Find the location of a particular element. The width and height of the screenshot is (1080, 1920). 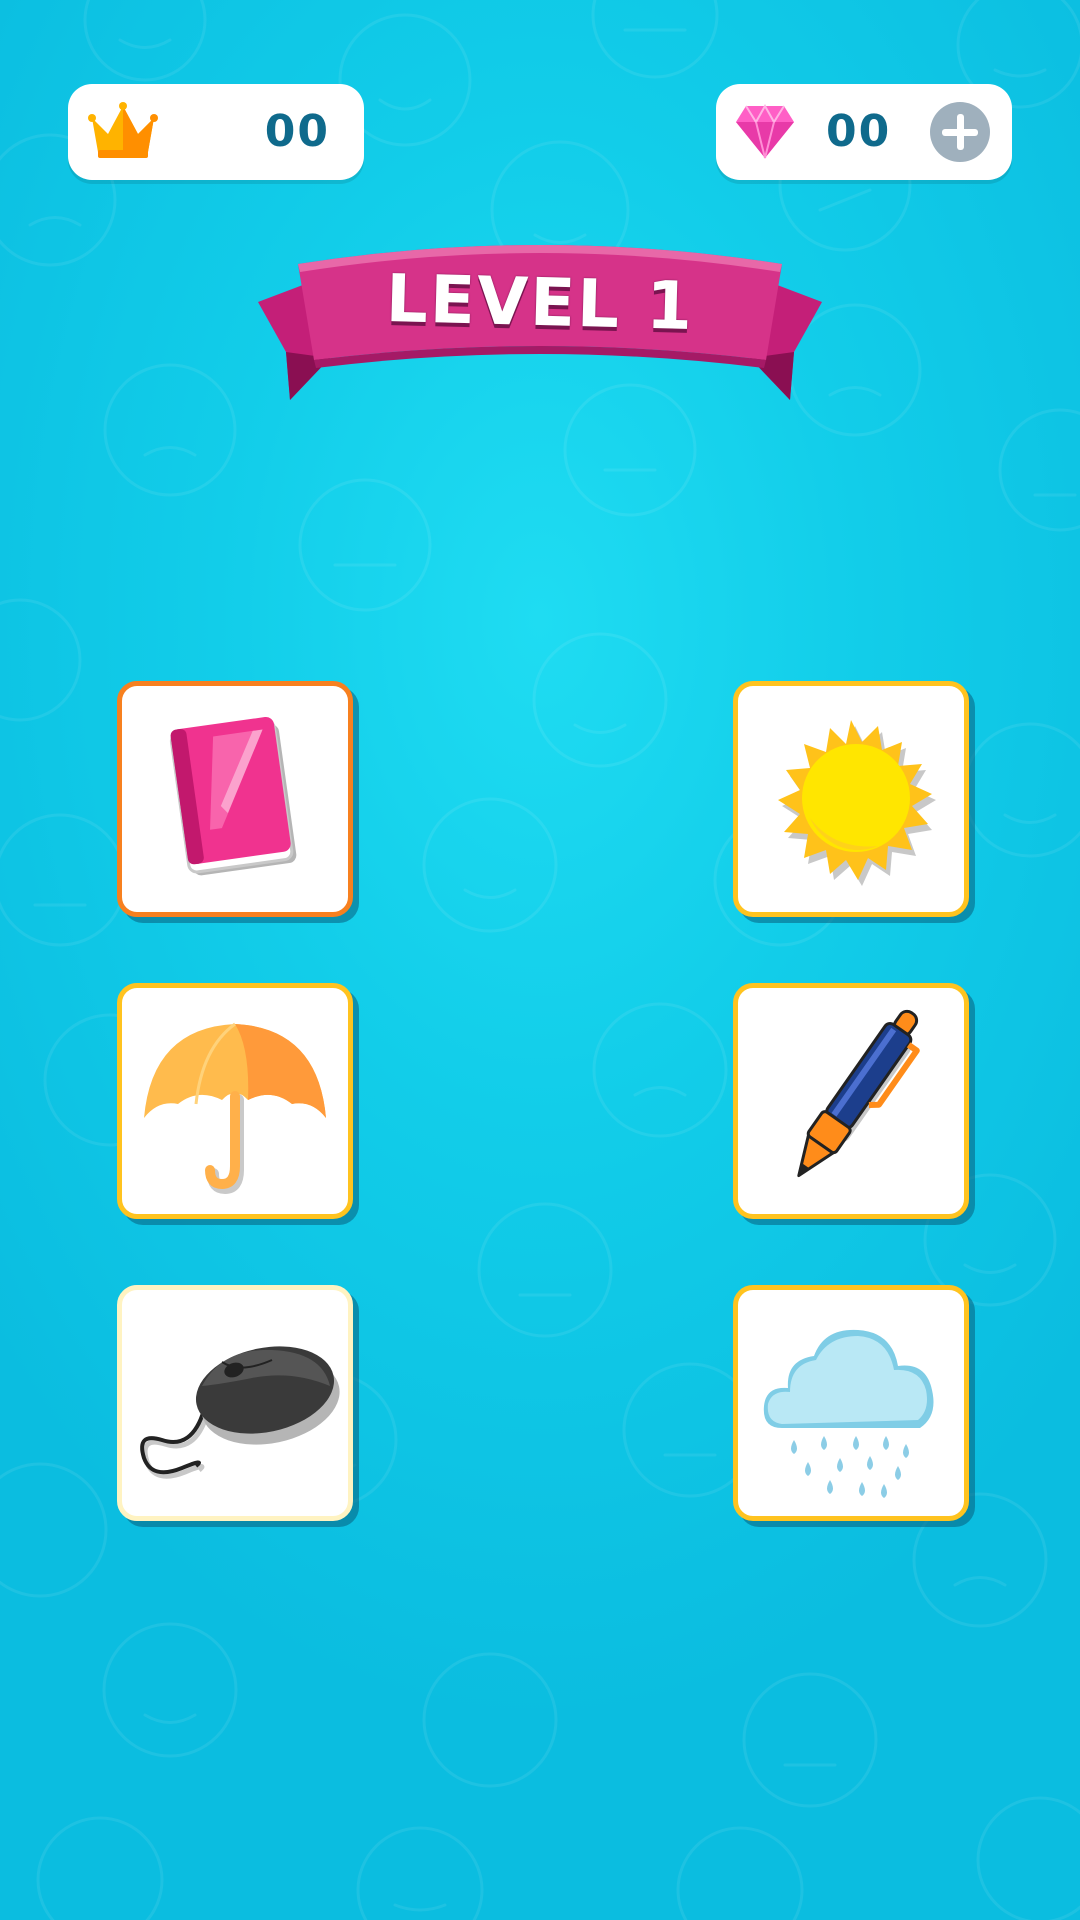

pen-icon is located at coordinates (858, 1093).